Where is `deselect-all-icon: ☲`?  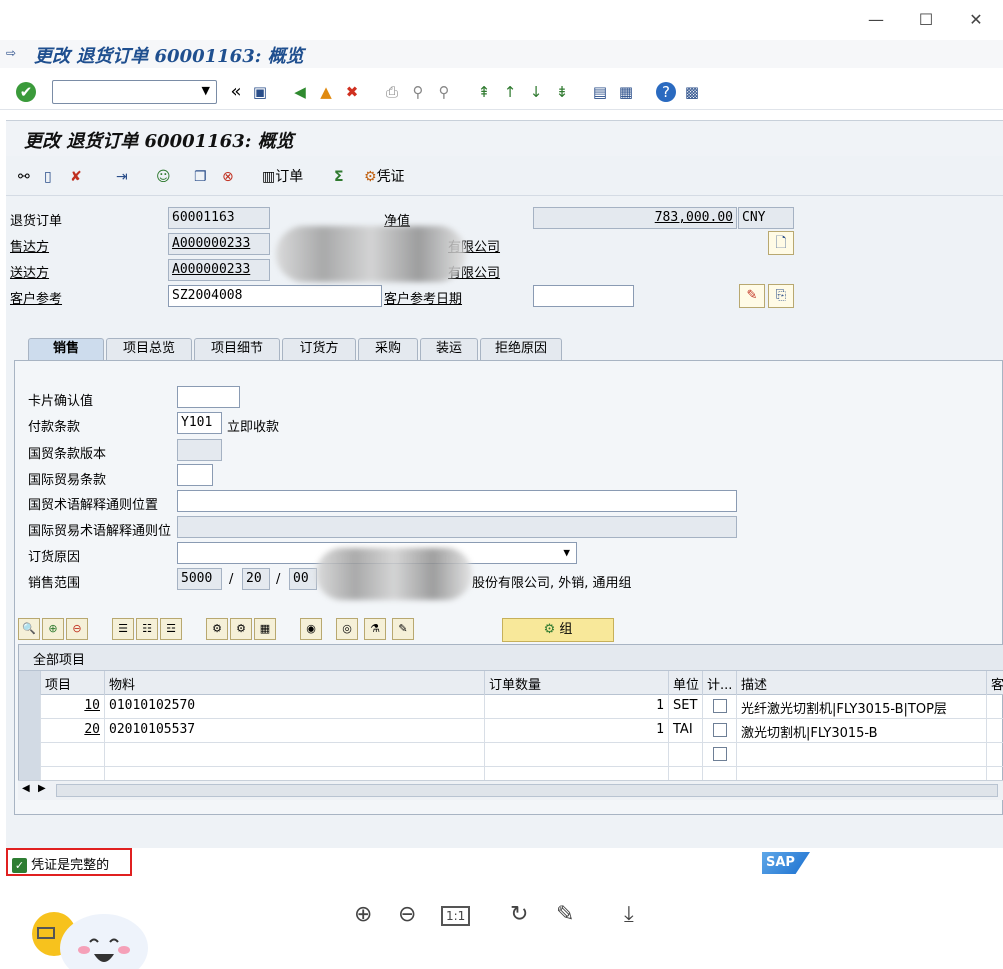 deselect-all-icon: ☲ is located at coordinates (171, 629).